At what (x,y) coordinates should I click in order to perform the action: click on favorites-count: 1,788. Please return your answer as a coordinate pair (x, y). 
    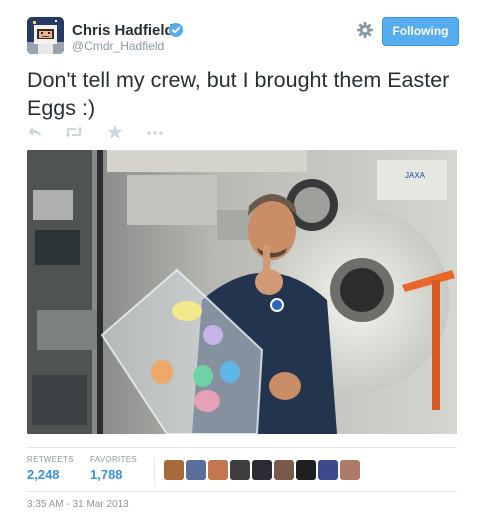
    Looking at the image, I should click on (106, 474).